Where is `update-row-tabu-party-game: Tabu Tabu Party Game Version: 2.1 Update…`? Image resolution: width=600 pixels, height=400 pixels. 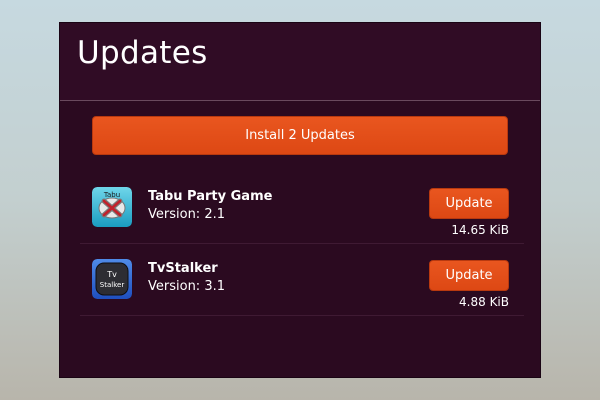 update-row-tabu-party-game: Tabu Tabu Party Game Version: 2.1 Update… is located at coordinates (302, 208).